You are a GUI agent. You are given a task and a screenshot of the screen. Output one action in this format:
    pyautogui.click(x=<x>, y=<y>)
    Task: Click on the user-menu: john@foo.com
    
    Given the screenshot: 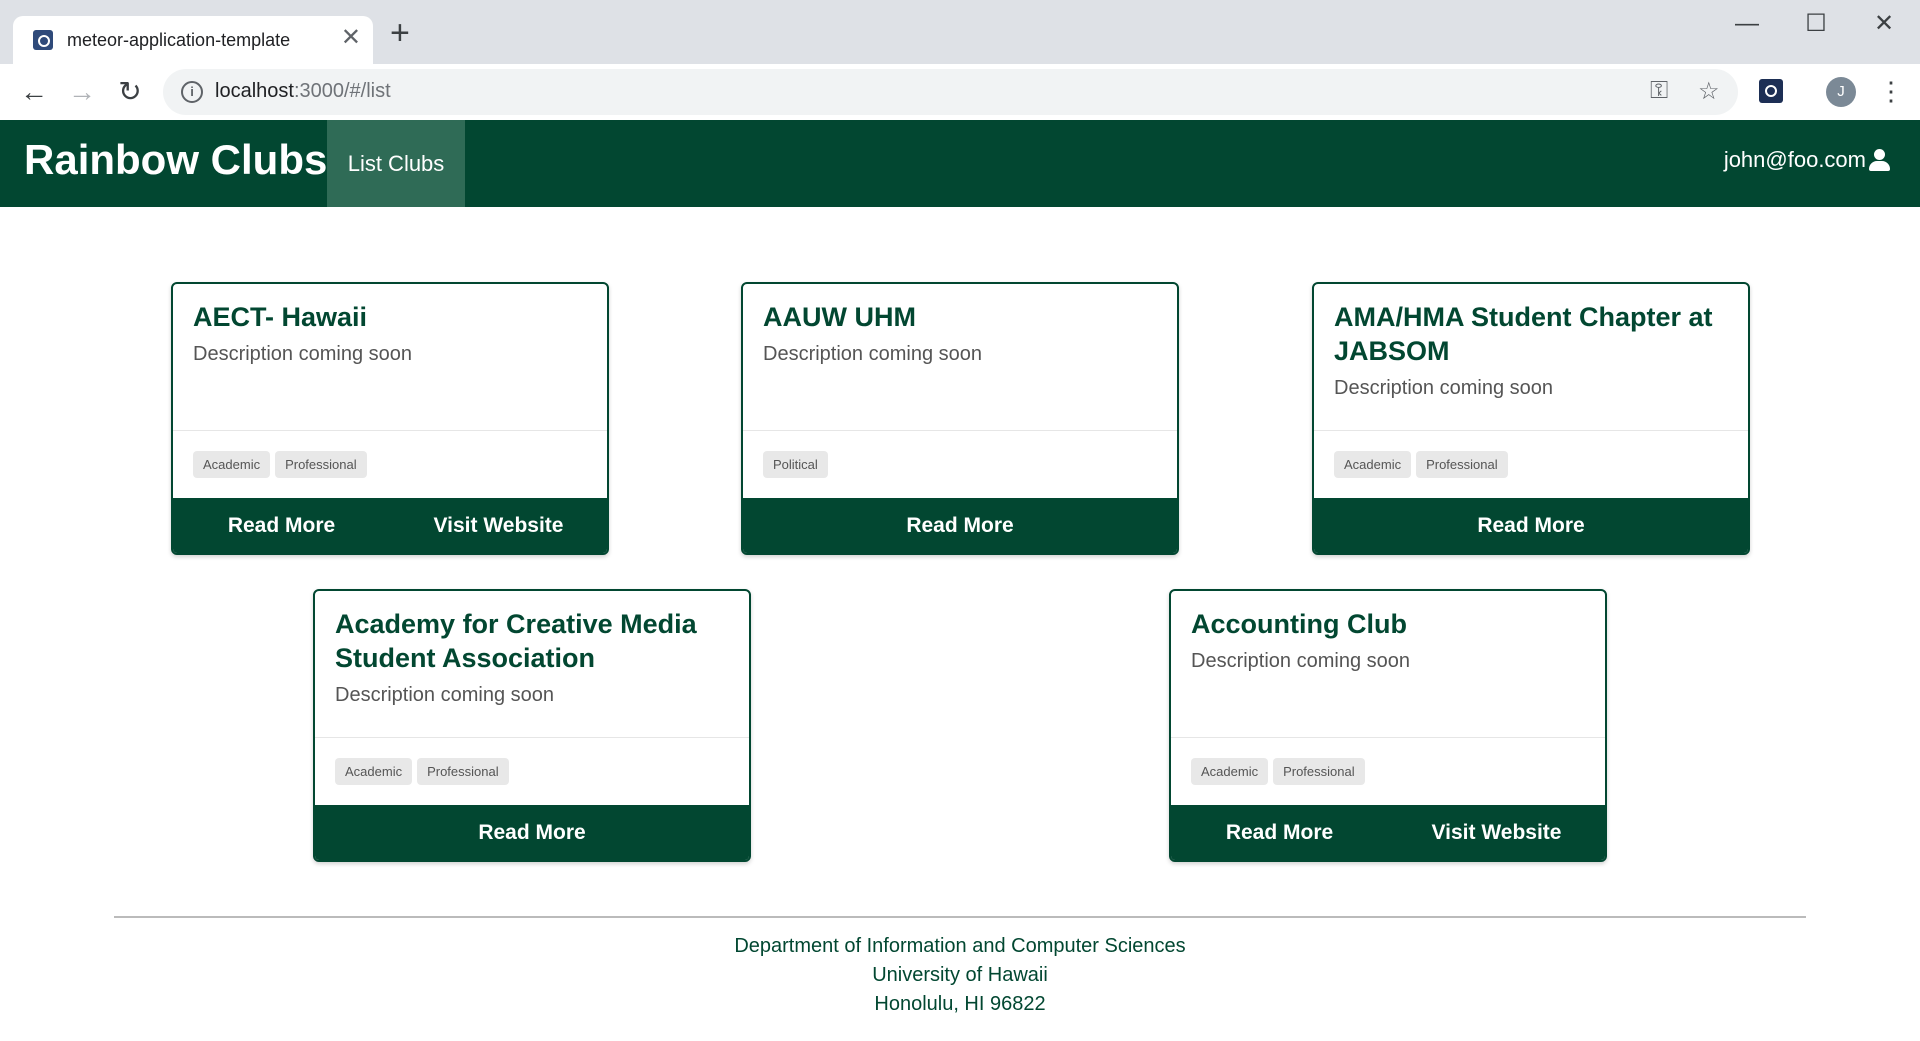 What is the action you would take?
    pyautogui.click(x=1807, y=160)
    